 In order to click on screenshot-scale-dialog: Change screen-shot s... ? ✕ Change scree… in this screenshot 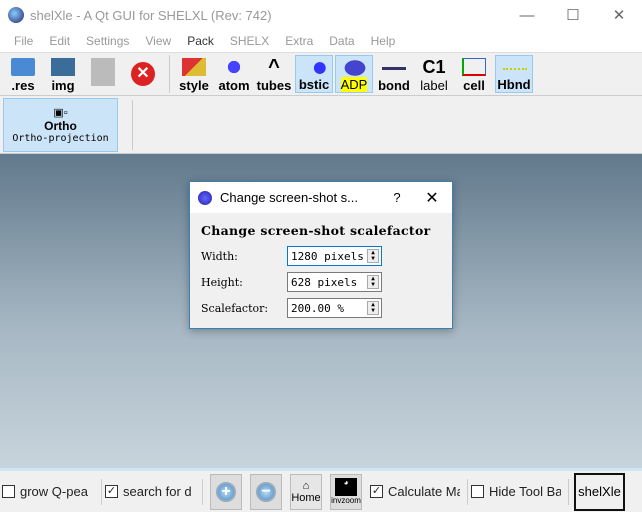, I will do `click(321, 255)`.